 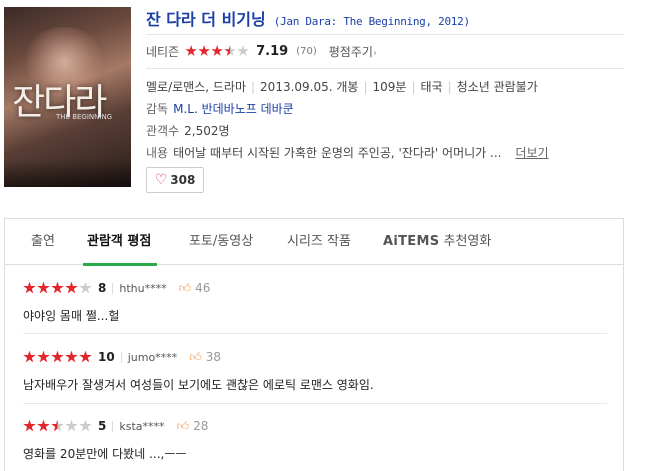 What do you see at coordinates (319, 242) in the screenshot?
I see `tab-series: 시리즈 작품` at bounding box center [319, 242].